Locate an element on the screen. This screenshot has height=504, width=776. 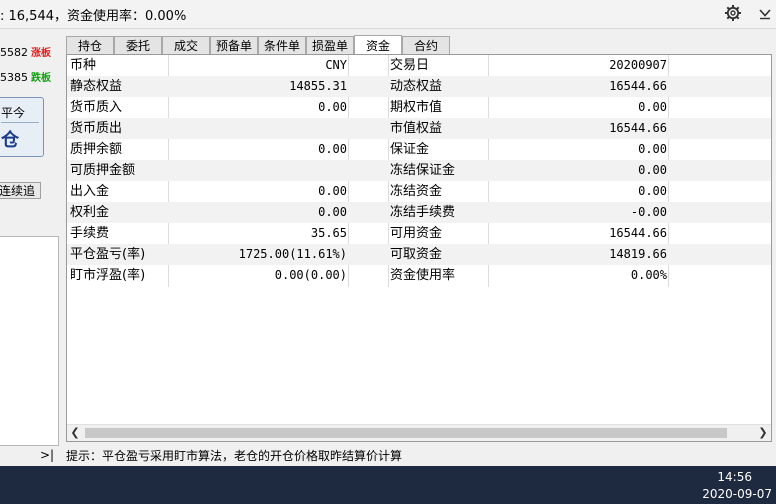
tab-stop-orders: 损盈单 is located at coordinates (330, 45).